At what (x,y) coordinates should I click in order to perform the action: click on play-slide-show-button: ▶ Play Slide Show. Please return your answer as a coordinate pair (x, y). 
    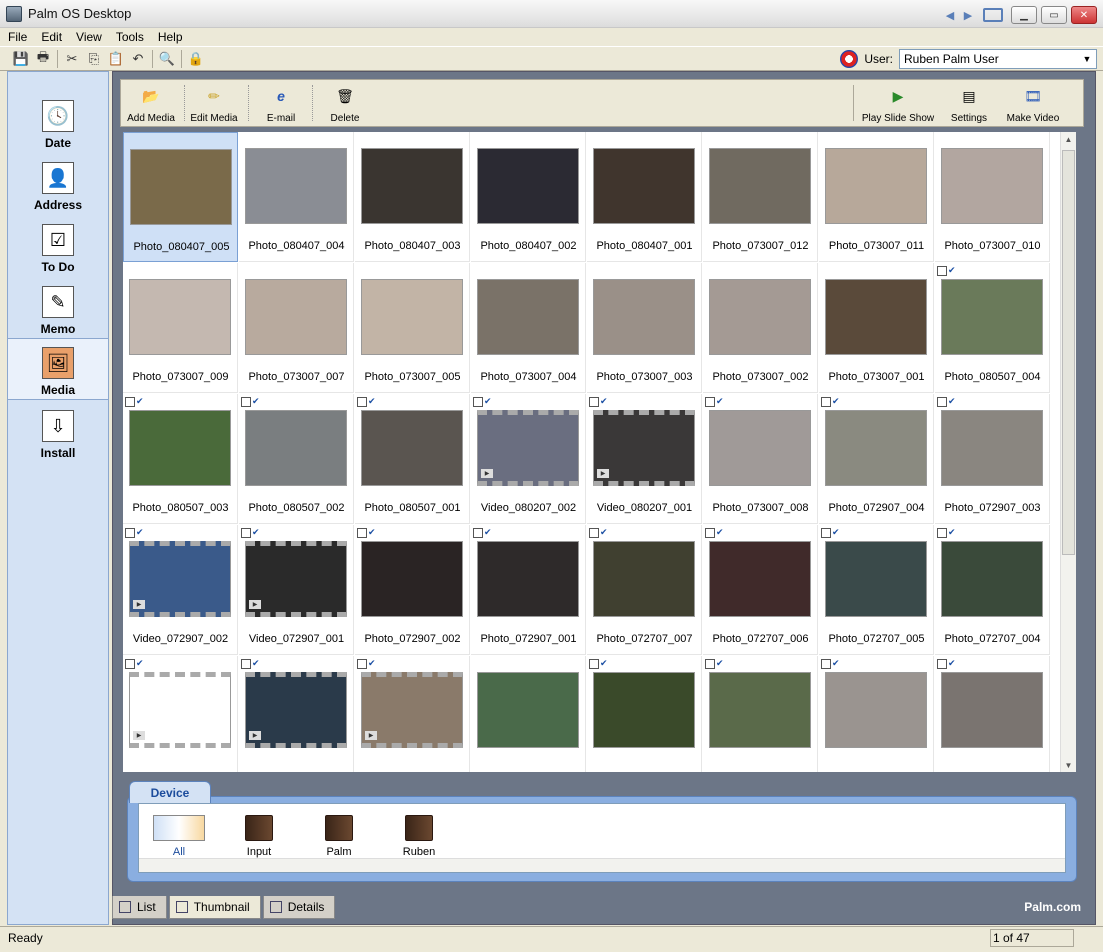
    Looking at the image, I should click on (898, 103).